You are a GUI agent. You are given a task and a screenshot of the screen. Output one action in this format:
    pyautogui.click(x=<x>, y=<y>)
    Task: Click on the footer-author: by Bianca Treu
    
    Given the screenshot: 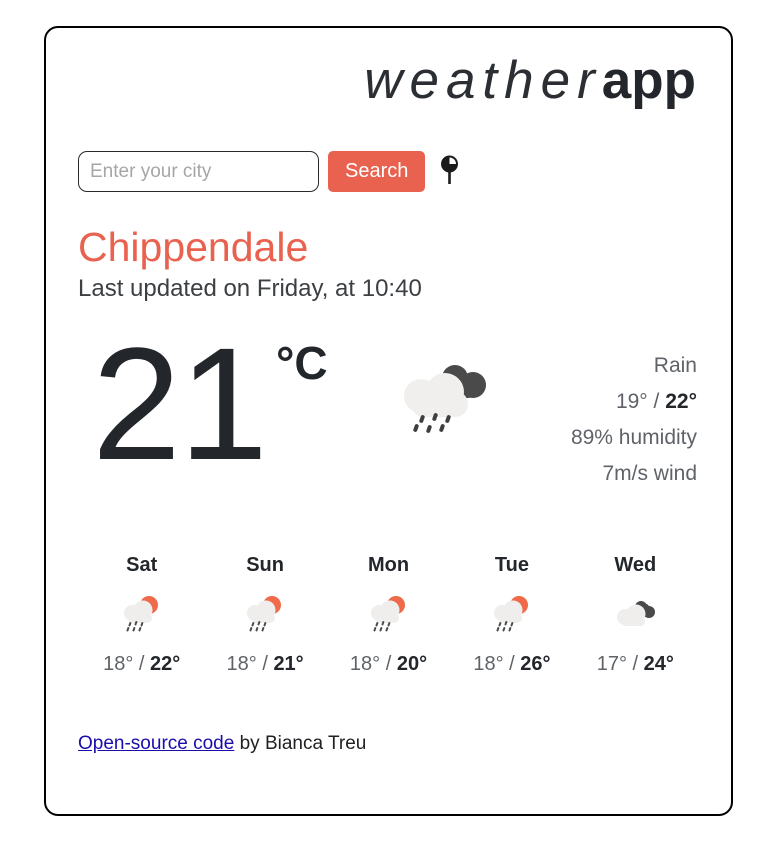 What is the action you would take?
    pyautogui.click(x=300, y=744)
    